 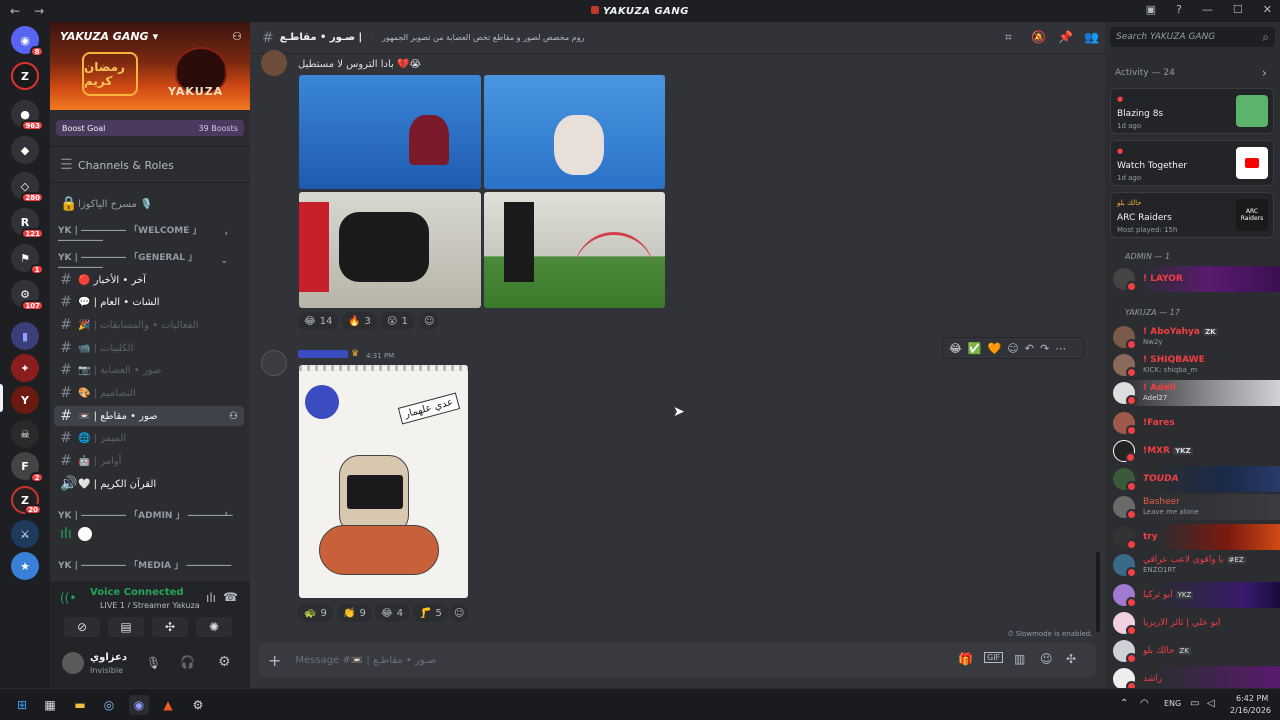 I want to click on add-member-icon: ⚇, so click(x=233, y=416).